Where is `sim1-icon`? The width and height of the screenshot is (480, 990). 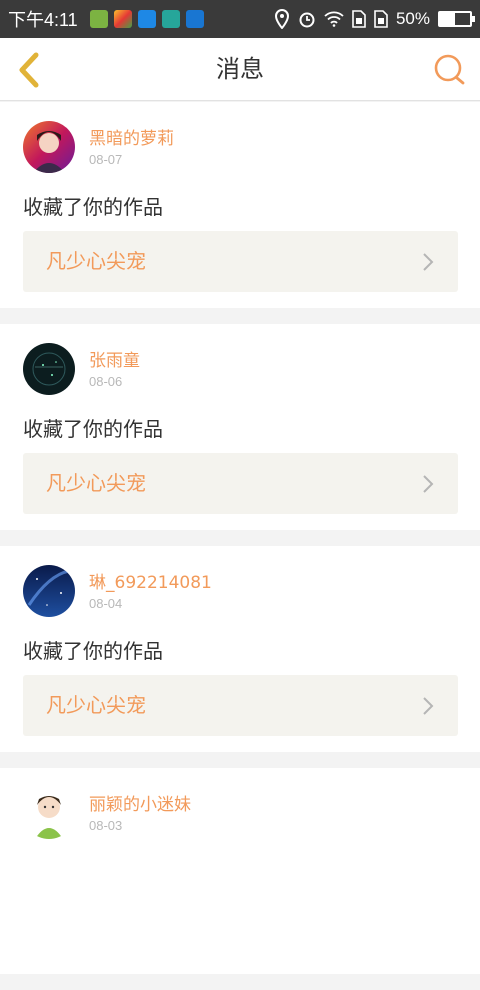
sim1-icon is located at coordinates (359, 19).